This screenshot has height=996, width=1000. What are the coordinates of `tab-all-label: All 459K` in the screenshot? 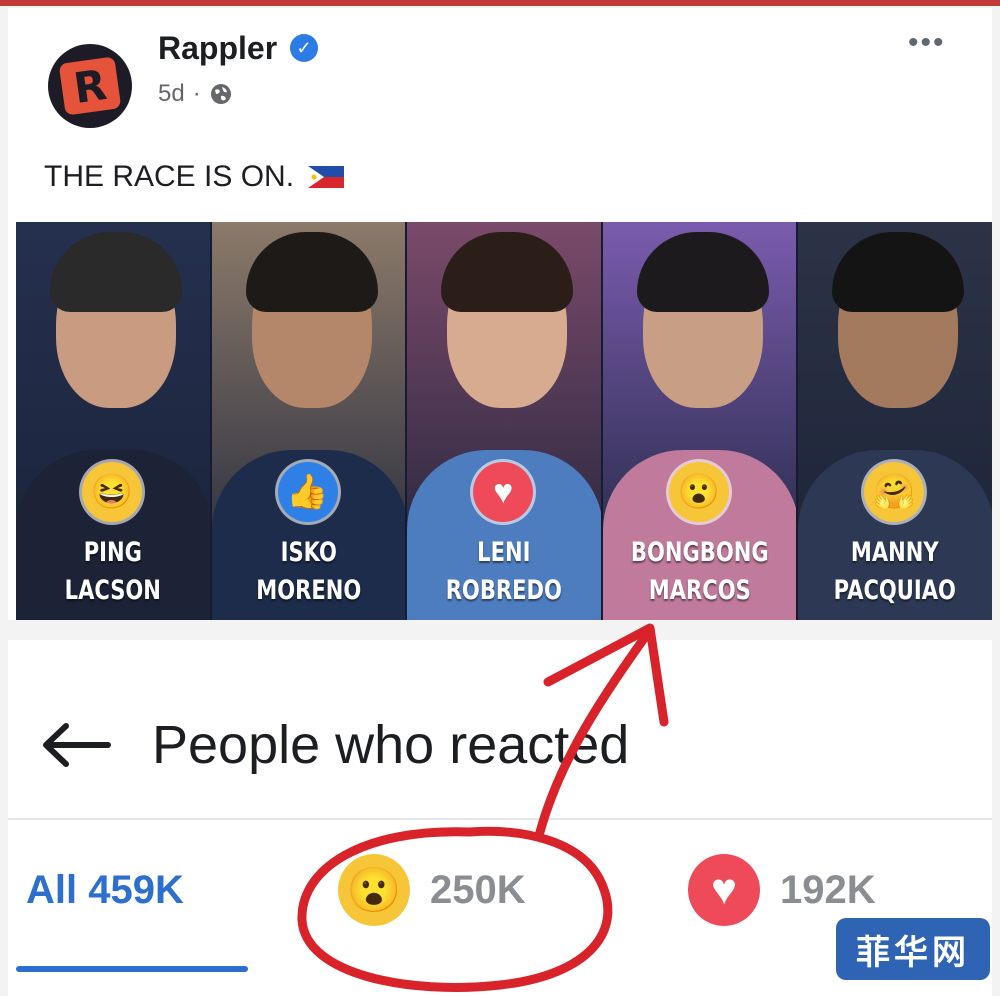 It's located at (105, 889).